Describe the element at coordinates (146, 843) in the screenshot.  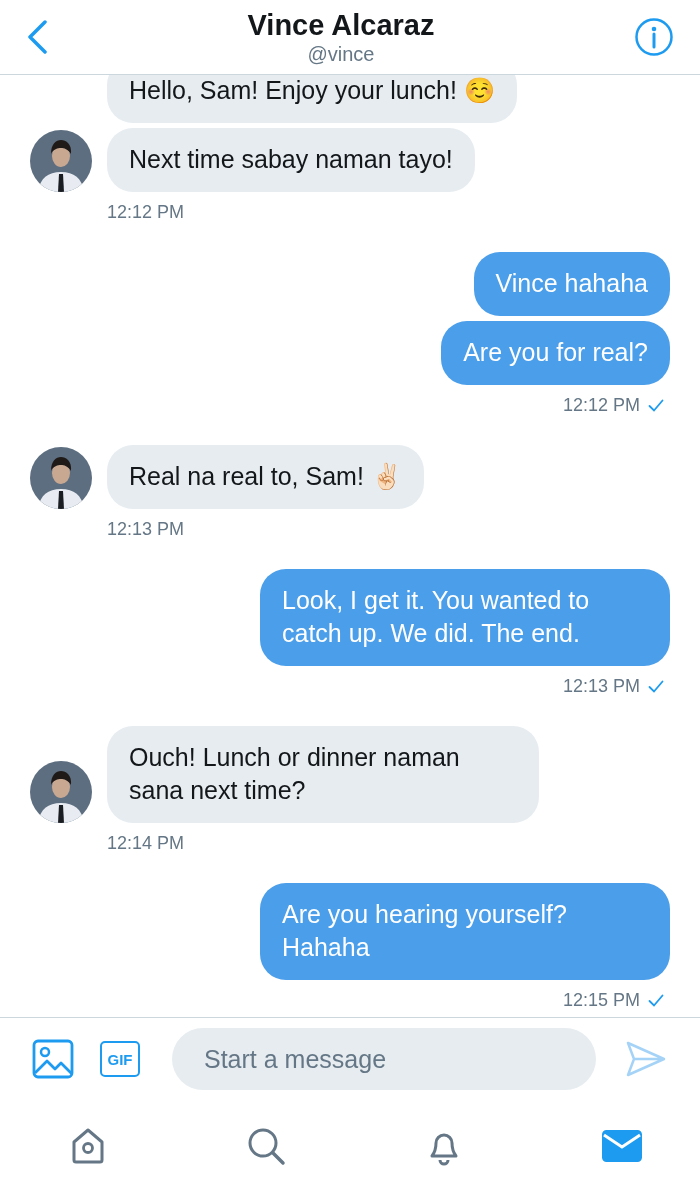
I see `message-time: 12:14 PM` at that location.